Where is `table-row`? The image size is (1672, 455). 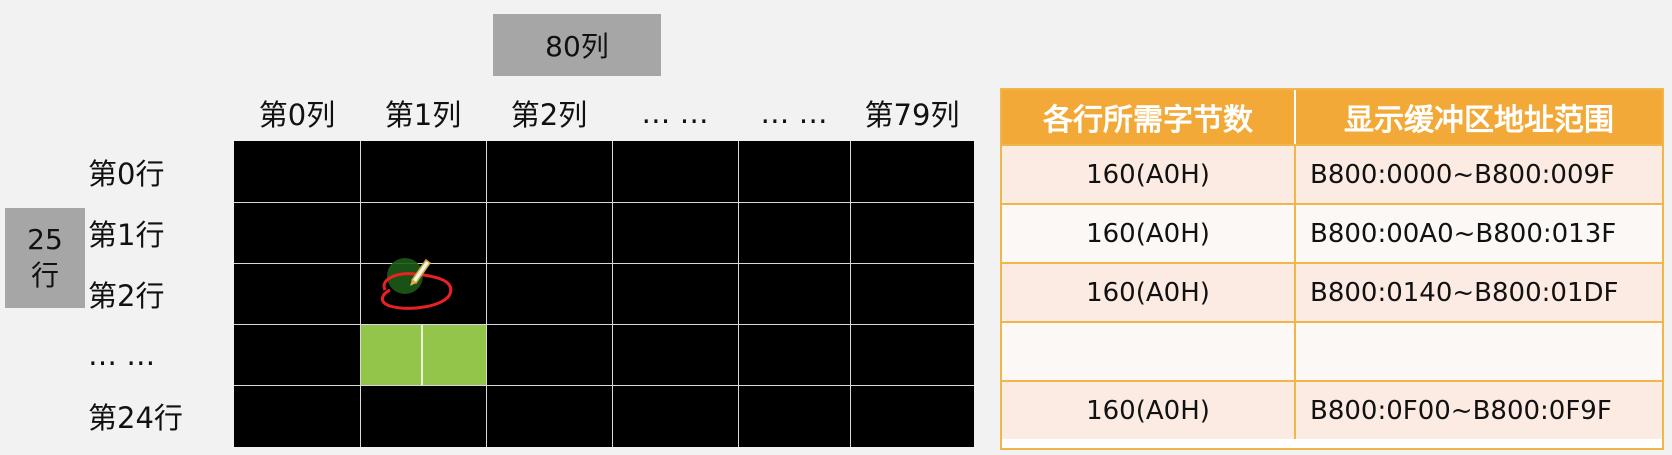
table-row is located at coordinates (1332, 350).